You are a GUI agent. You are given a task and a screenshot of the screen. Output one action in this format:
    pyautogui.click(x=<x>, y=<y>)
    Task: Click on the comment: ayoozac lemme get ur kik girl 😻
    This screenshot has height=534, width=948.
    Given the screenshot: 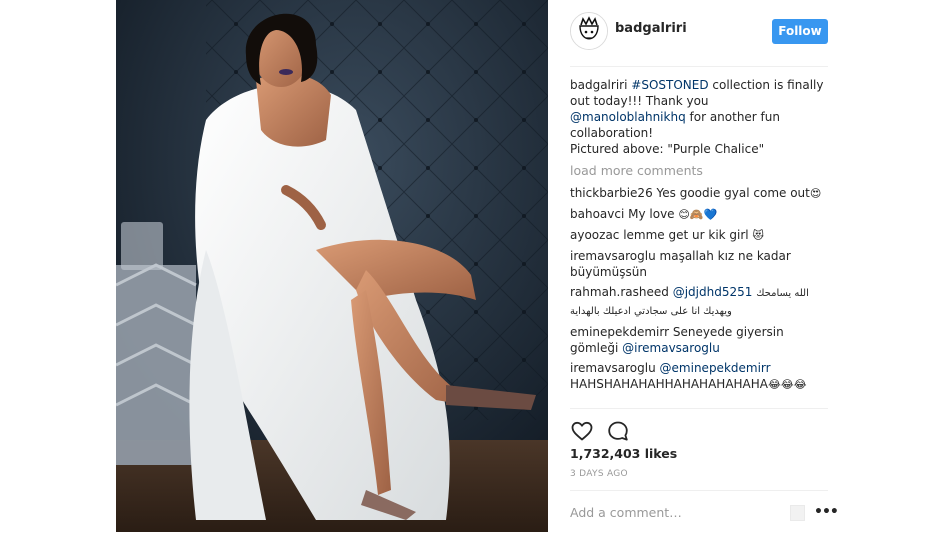 What is the action you would take?
    pyautogui.click(x=699, y=235)
    